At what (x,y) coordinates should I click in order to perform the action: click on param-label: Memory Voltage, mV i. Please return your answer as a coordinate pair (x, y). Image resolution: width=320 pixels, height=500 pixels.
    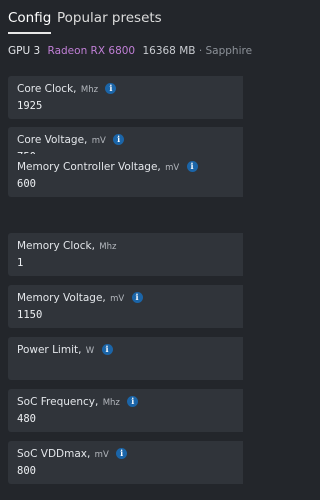
    Looking at the image, I should click on (80, 298).